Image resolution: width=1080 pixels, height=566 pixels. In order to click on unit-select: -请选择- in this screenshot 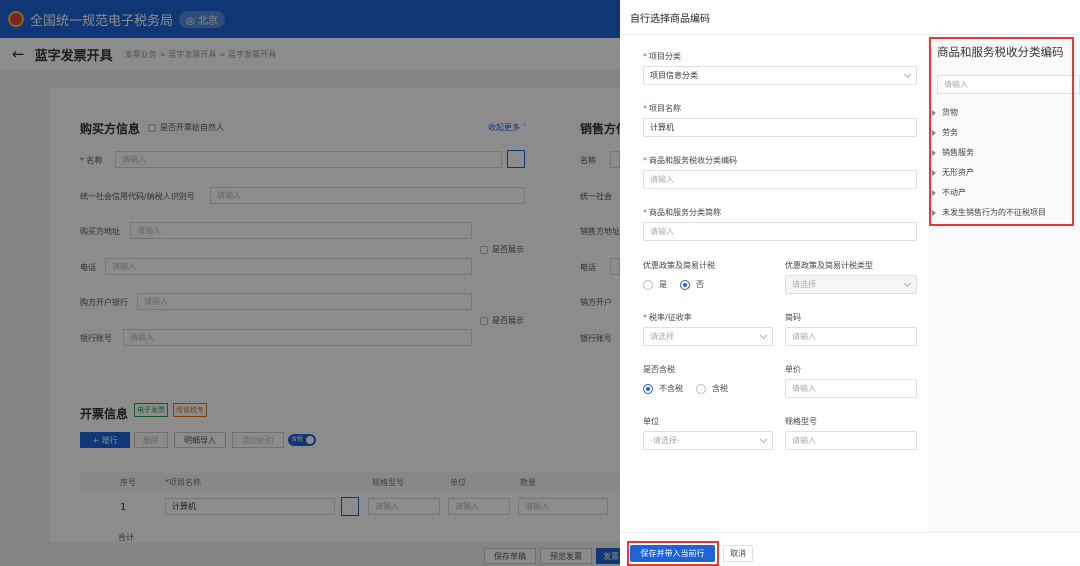, I will do `click(708, 440)`.